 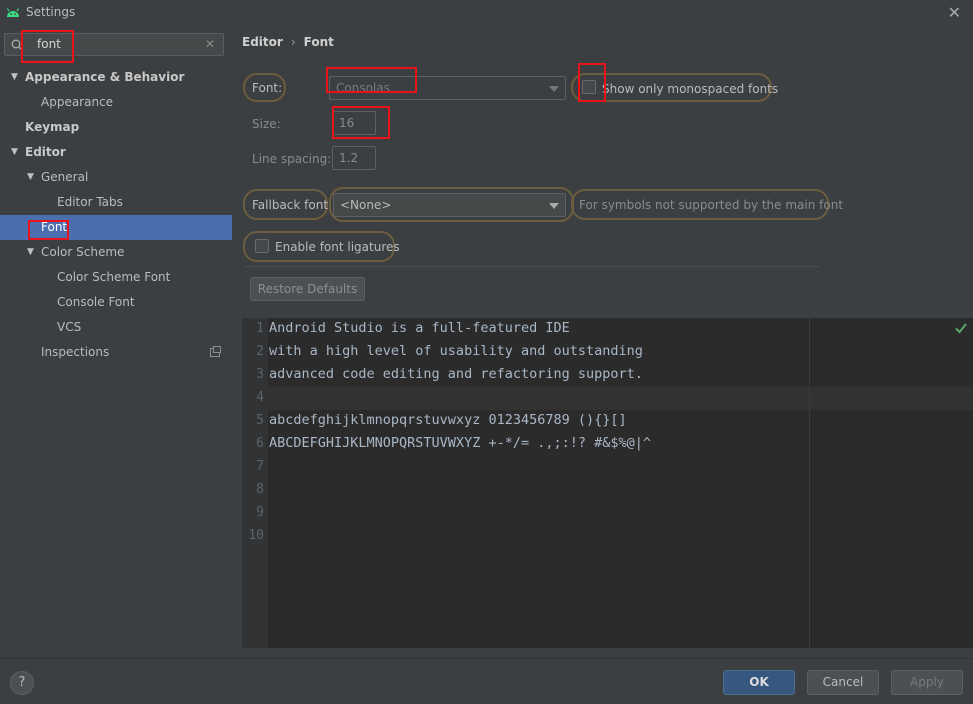 I want to click on breadcrumb-current: Font, so click(x=318, y=42).